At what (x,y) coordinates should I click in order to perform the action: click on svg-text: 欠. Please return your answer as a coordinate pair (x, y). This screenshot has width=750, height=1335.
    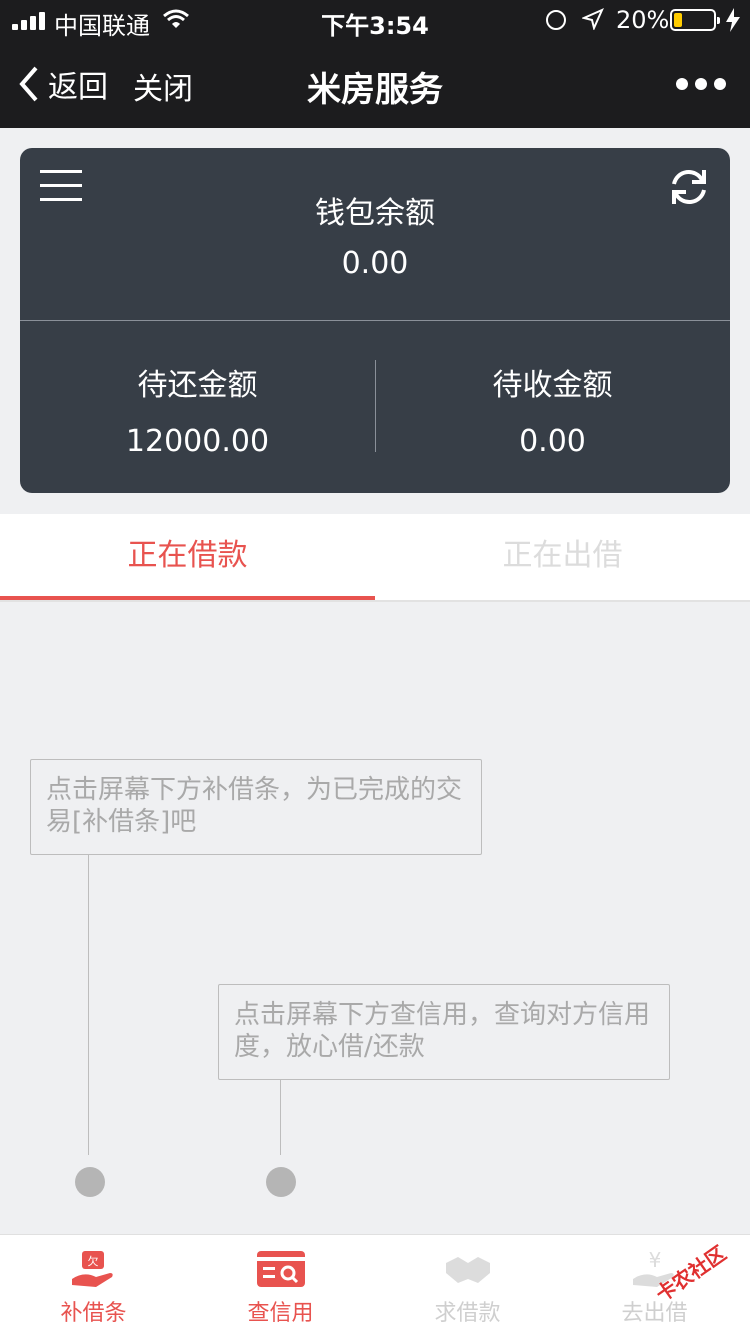
    Looking at the image, I should click on (93, 1261).